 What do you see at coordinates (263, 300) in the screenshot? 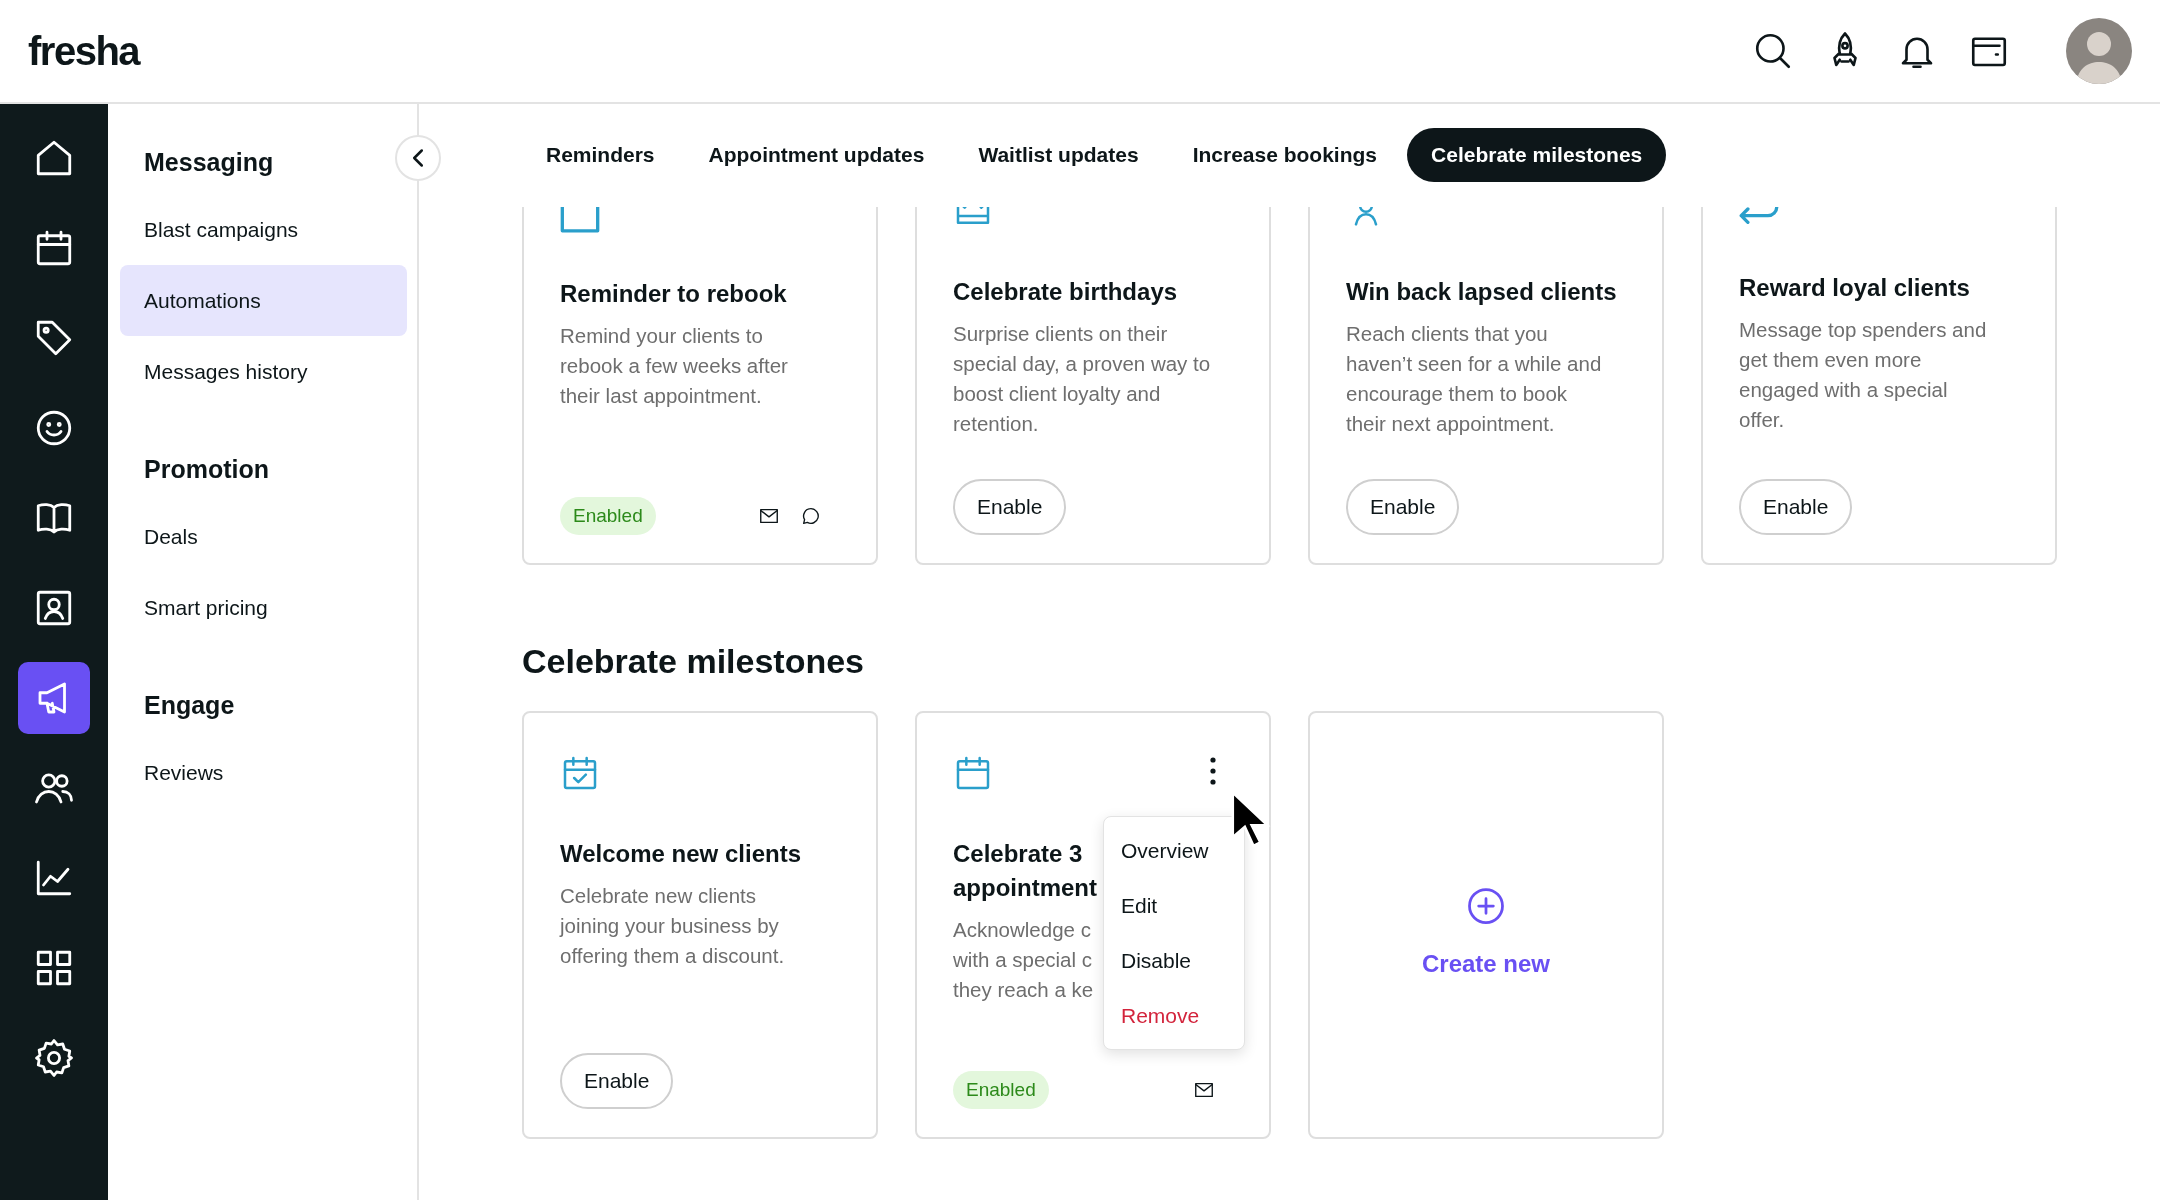
I see `sidebar-item: Automations` at bounding box center [263, 300].